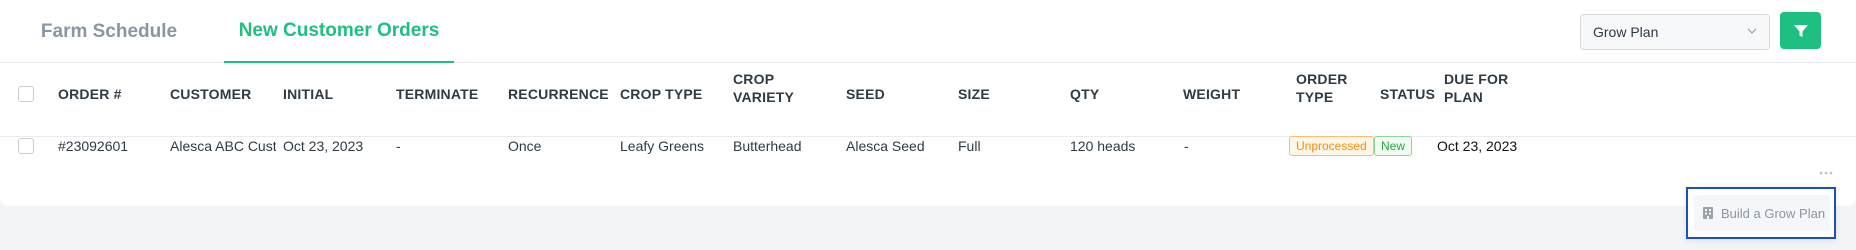 The image size is (1856, 250). I want to click on build-grow-plan-menu-item: Build a Grow Plan, so click(1762, 213).